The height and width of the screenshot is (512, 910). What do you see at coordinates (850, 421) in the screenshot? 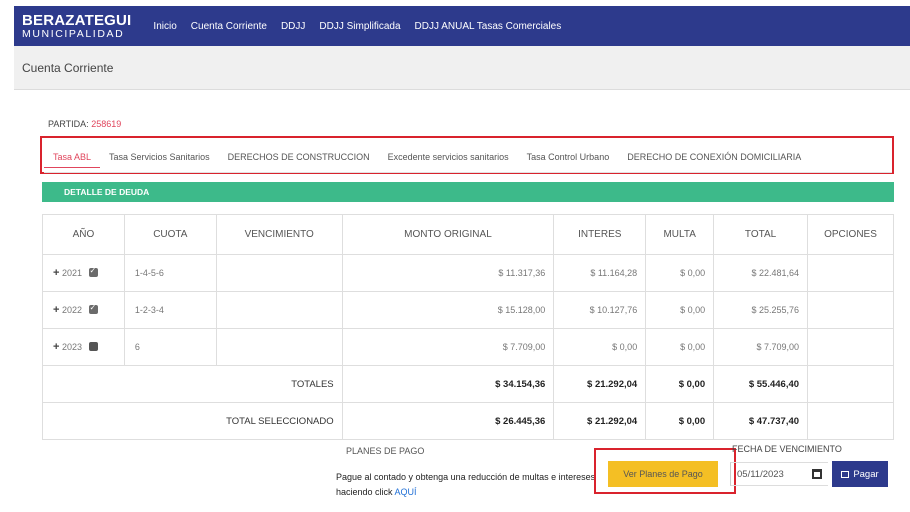
I see `seleccionado-empty` at bounding box center [850, 421].